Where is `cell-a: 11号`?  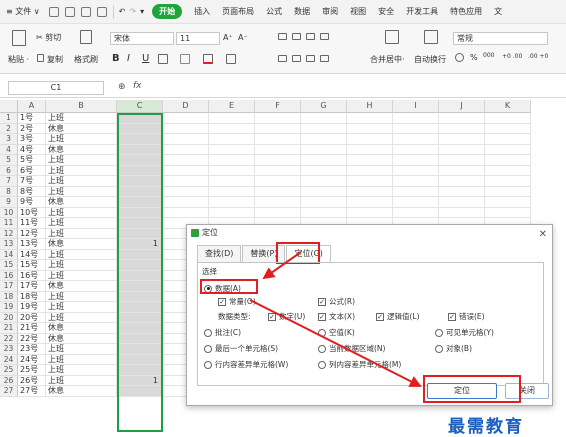
cell-a: 11号 is located at coordinates (32, 223).